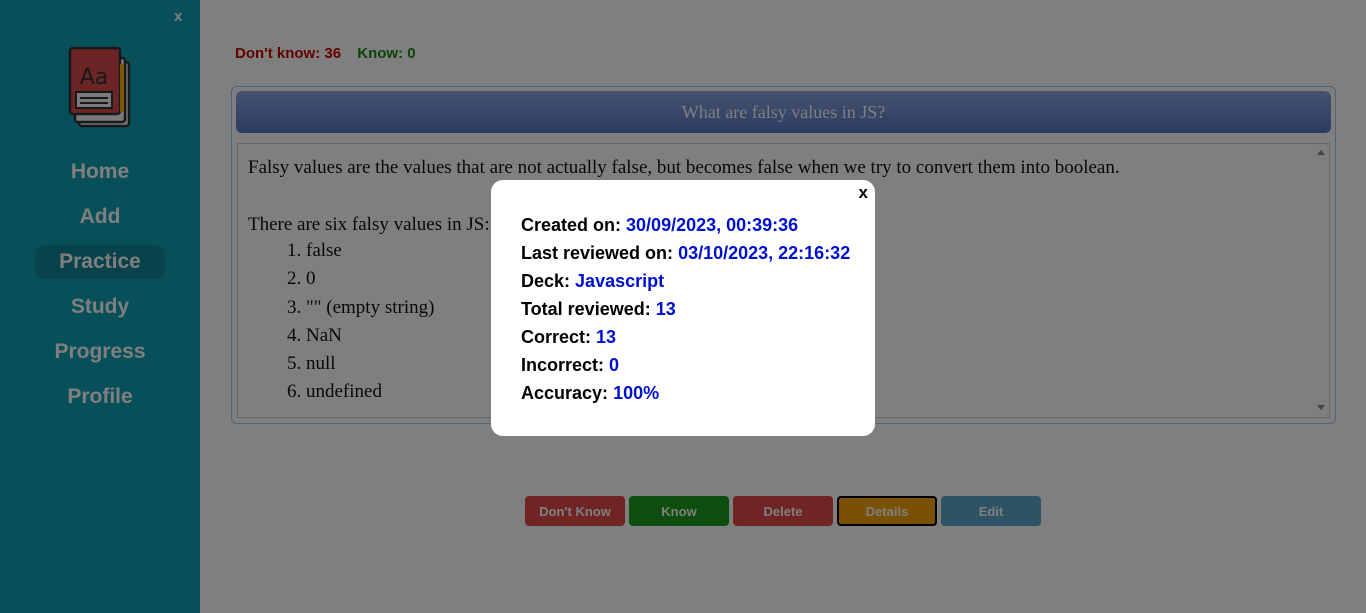 Image resolution: width=1366 pixels, height=613 pixels. Describe the element at coordinates (636, 393) in the screenshot. I see `accuracy-value: 100%` at that location.